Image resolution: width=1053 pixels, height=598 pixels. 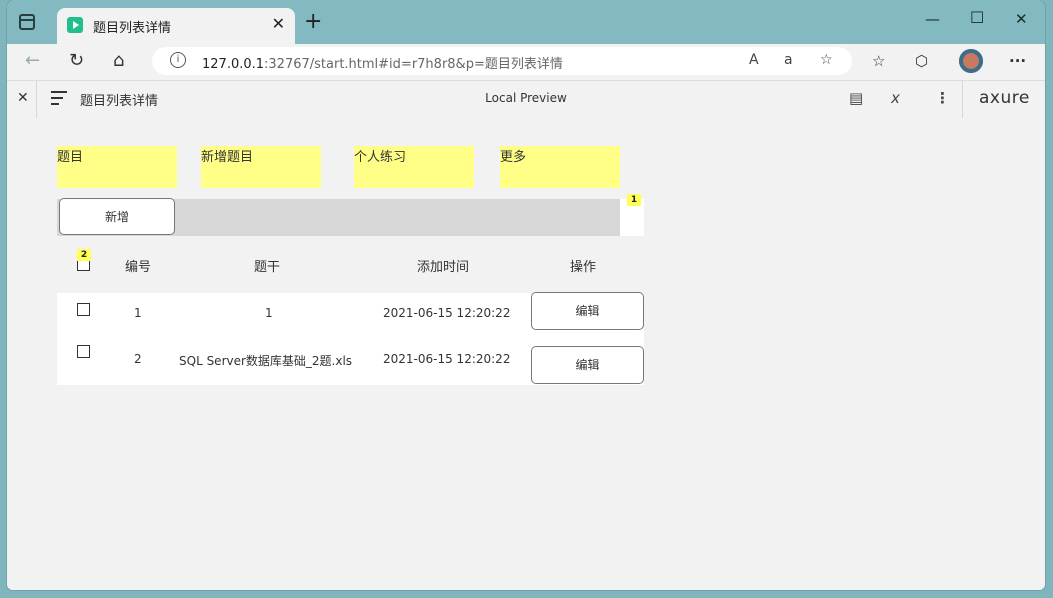 I want to click on axure-header: ✕ 题目列表详情 Local Preview ▤ x ⋮ axure, so click(x=526, y=99).